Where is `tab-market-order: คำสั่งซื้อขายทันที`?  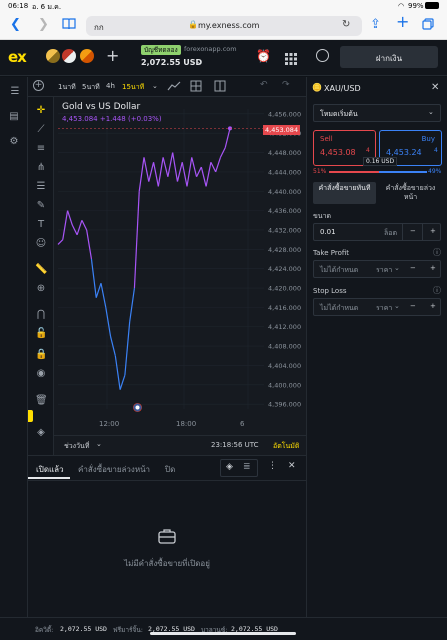 tab-market-order: คำสั่งซื้อขายทันที is located at coordinates (344, 193).